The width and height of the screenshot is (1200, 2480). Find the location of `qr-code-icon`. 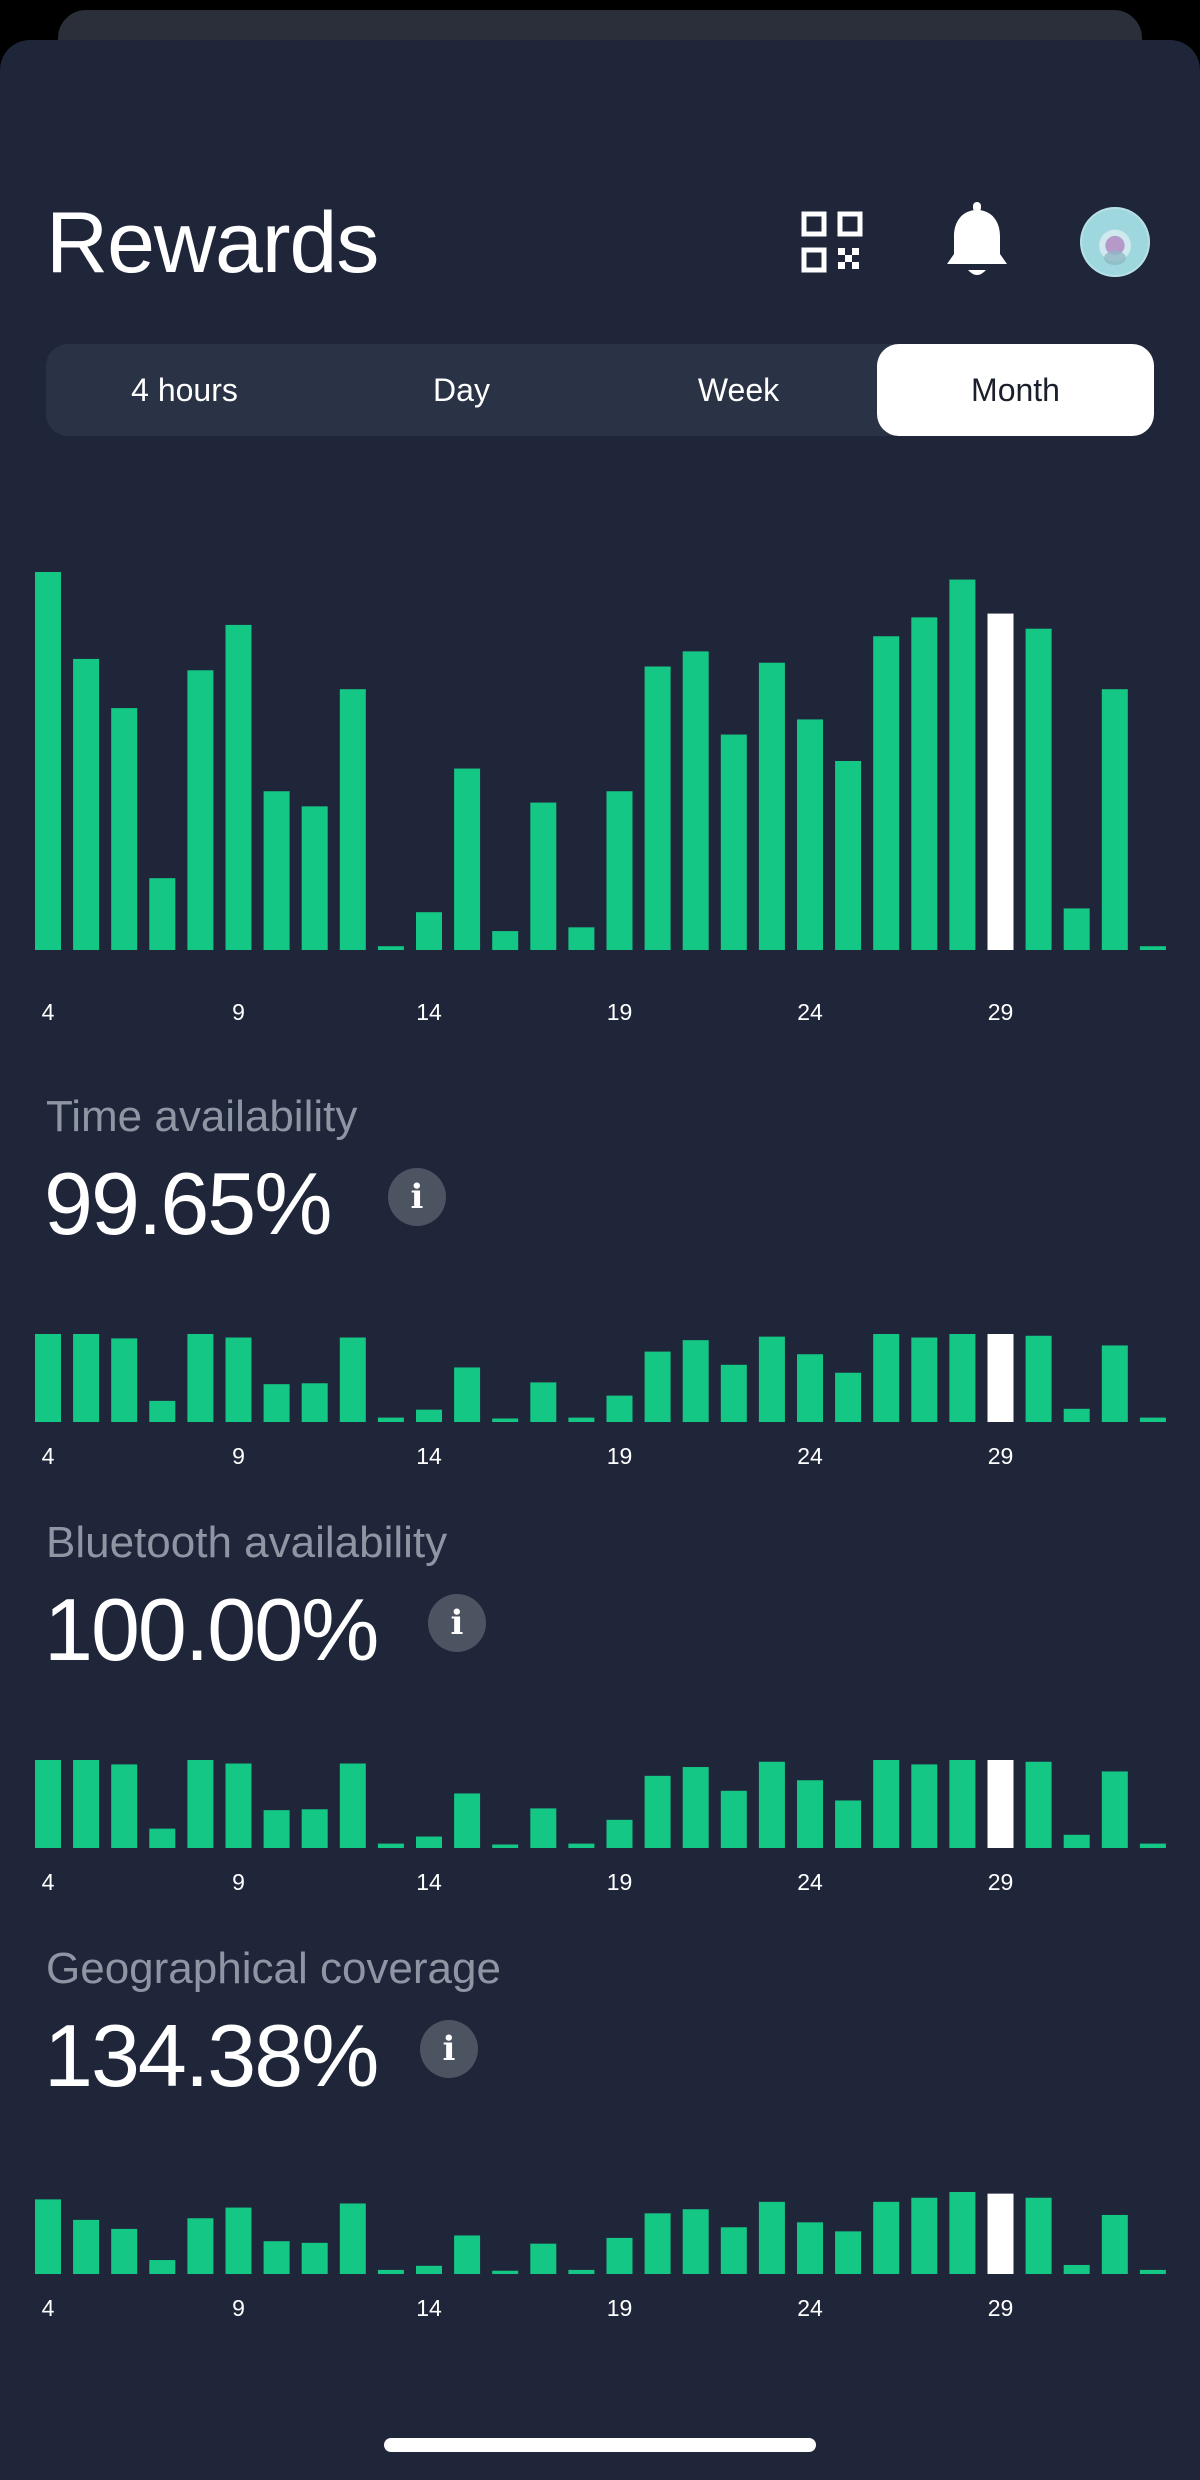

qr-code-icon is located at coordinates (832, 242).